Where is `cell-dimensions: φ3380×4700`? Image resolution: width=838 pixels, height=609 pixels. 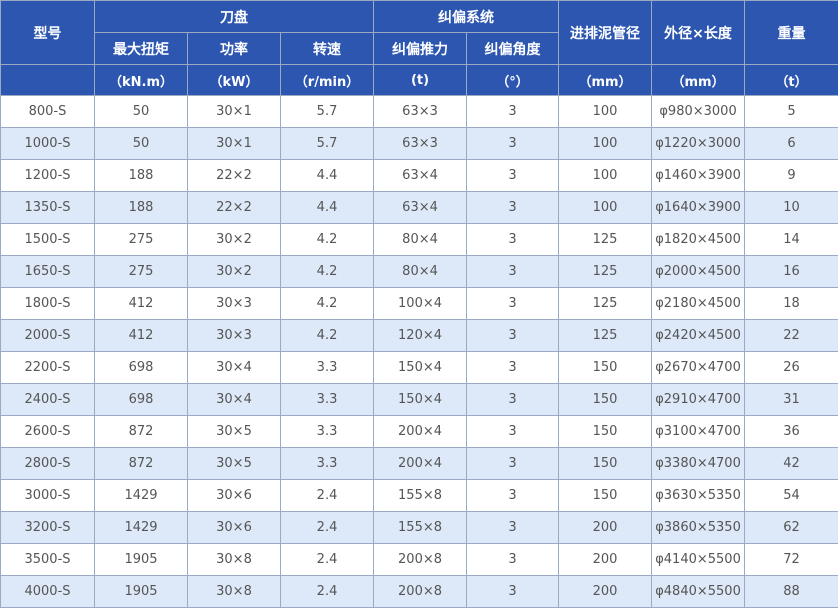
cell-dimensions: φ3380×4700 is located at coordinates (698, 463).